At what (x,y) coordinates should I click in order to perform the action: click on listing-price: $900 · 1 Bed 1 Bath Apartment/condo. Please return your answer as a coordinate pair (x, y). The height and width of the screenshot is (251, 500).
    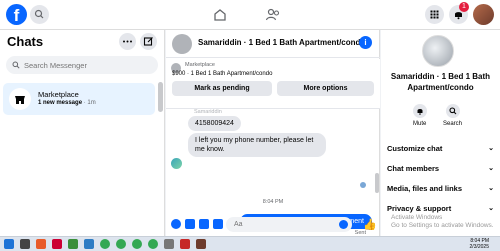
    Looking at the image, I should click on (222, 74).